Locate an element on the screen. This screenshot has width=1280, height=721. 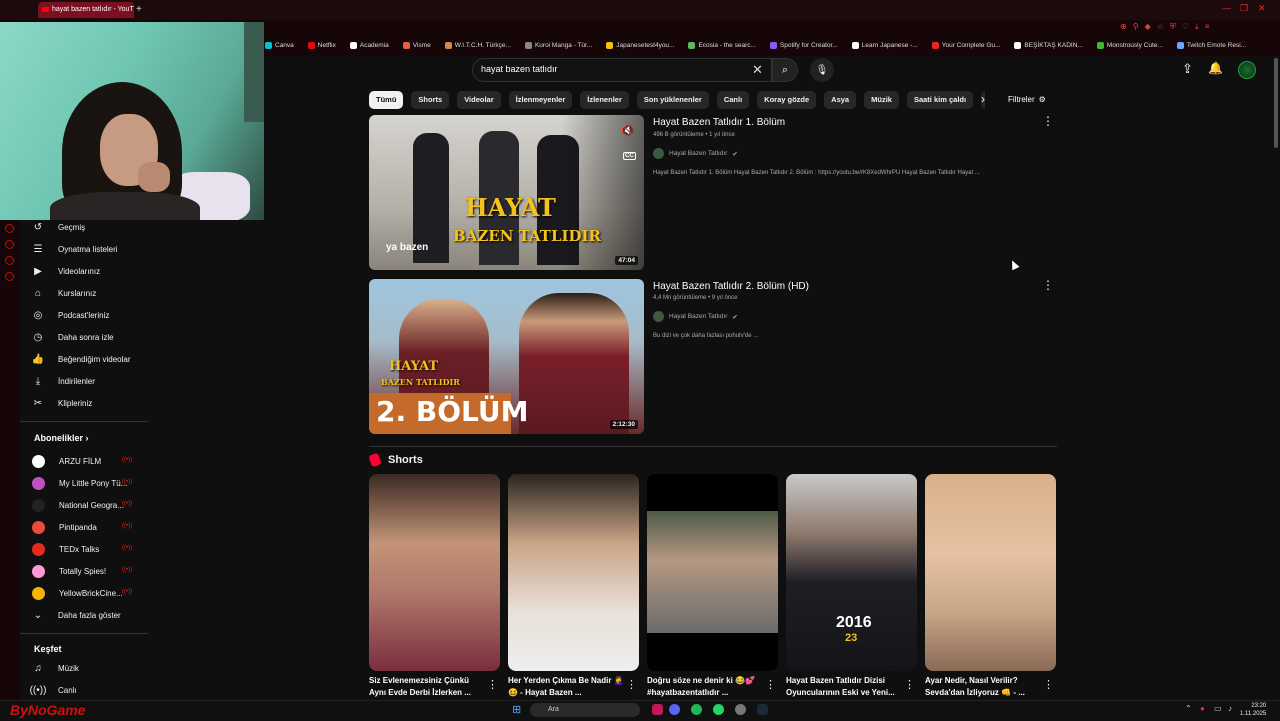
video-title: Hayat Bazen Tatlıdır 2. Bölüm (HD) is located at coordinates (731, 286).